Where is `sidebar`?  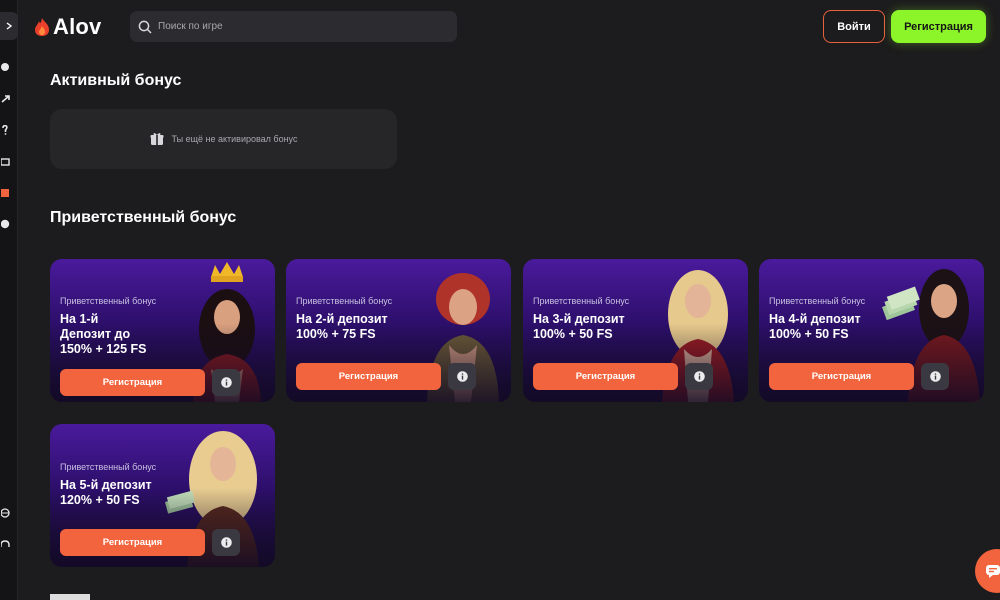 sidebar is located at coordinates (9, 300).